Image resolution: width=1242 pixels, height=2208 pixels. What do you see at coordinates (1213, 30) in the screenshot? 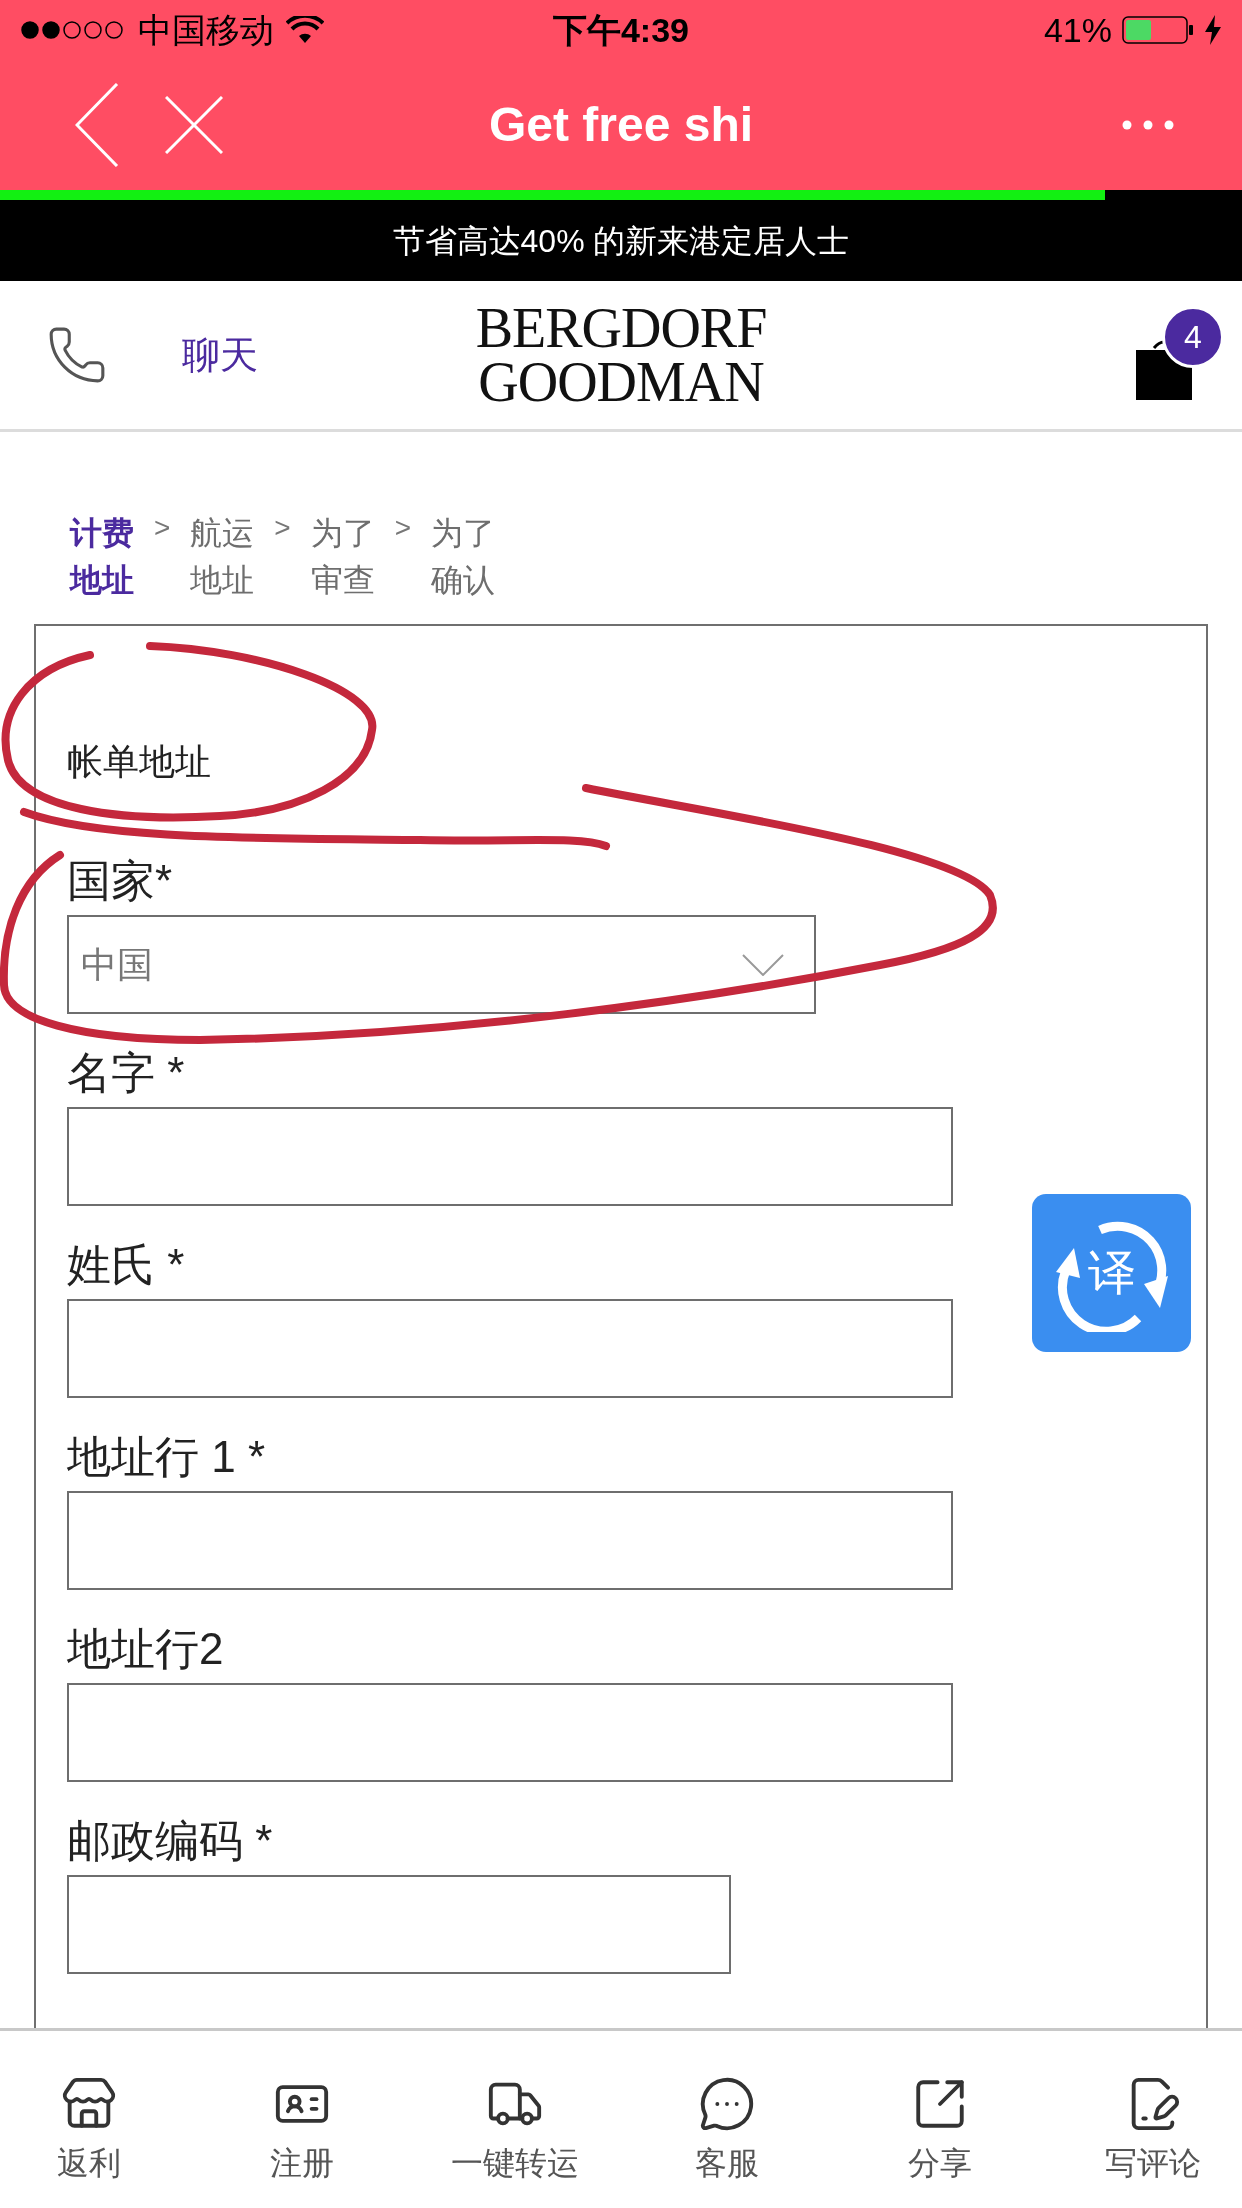
I see `charging-bolt-icon` at bounding box center [1213, 30].